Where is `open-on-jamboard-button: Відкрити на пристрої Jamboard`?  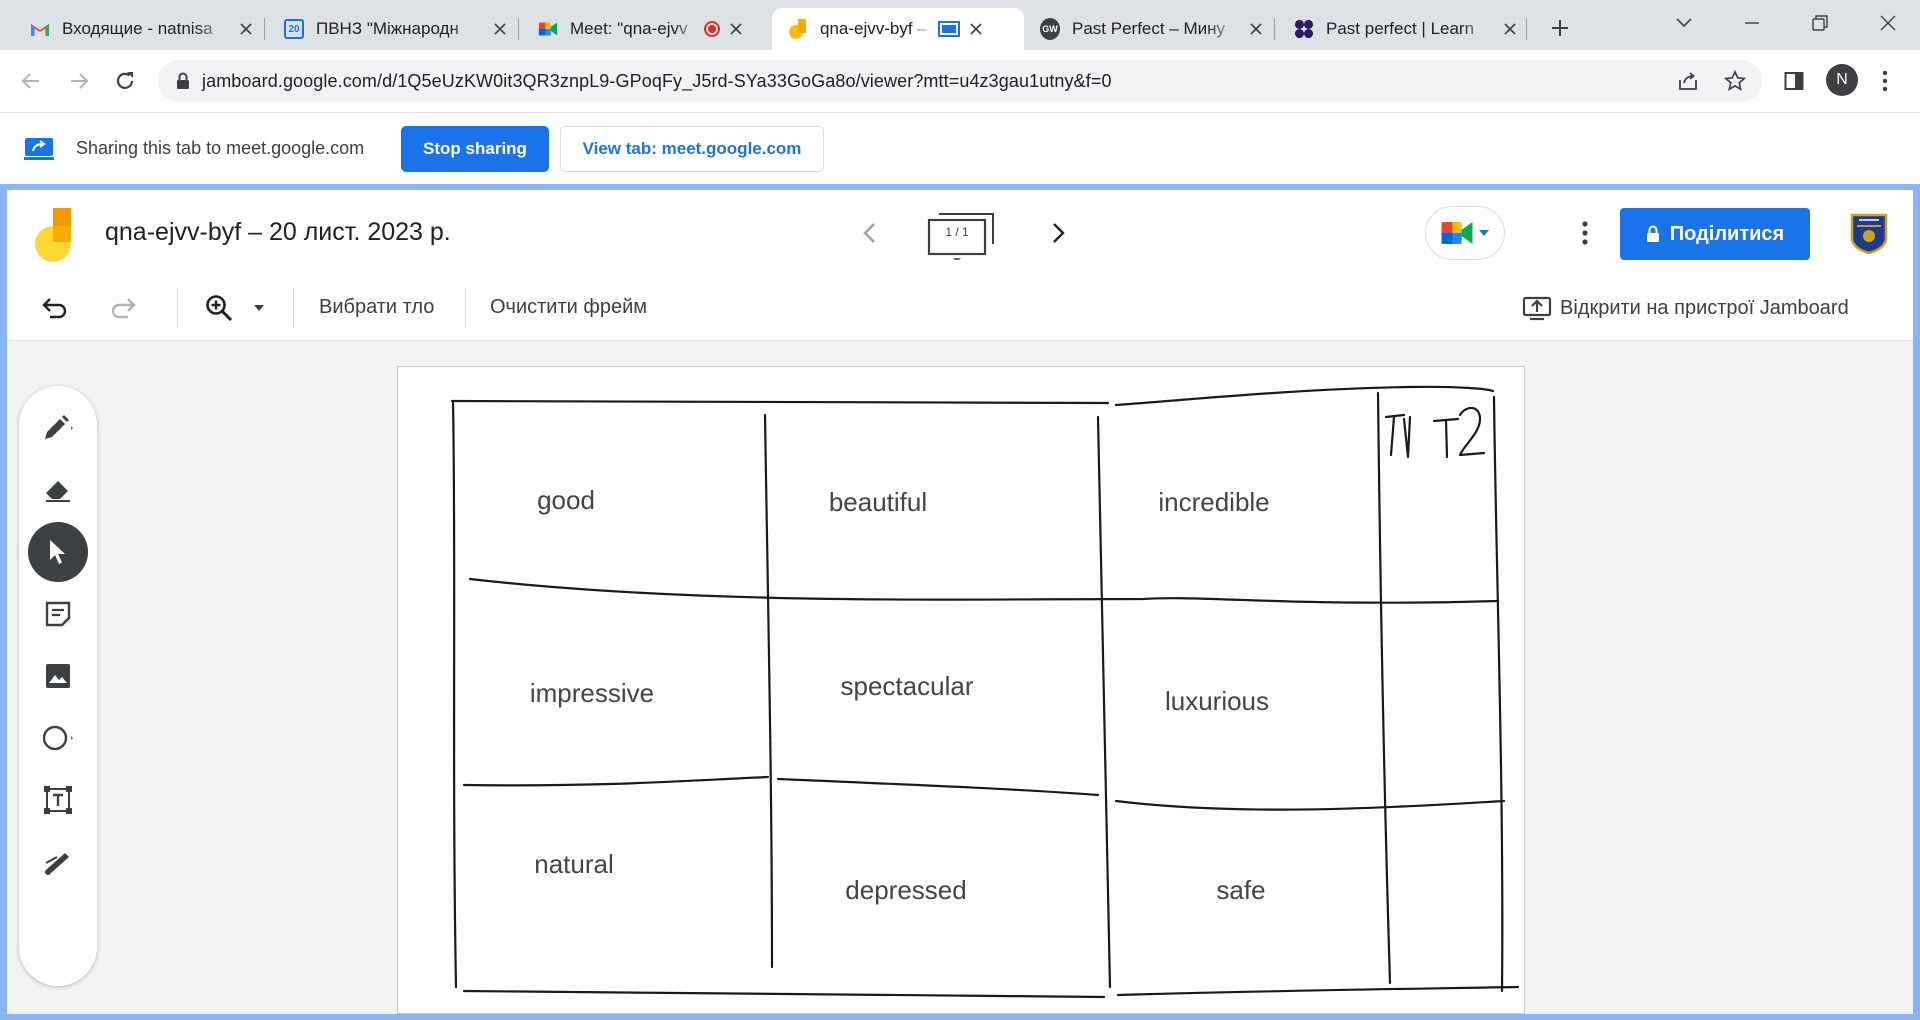
open-on-jamboard-button: Відкрити на пристрої Jamboard is located at coordinates (1685, 308).